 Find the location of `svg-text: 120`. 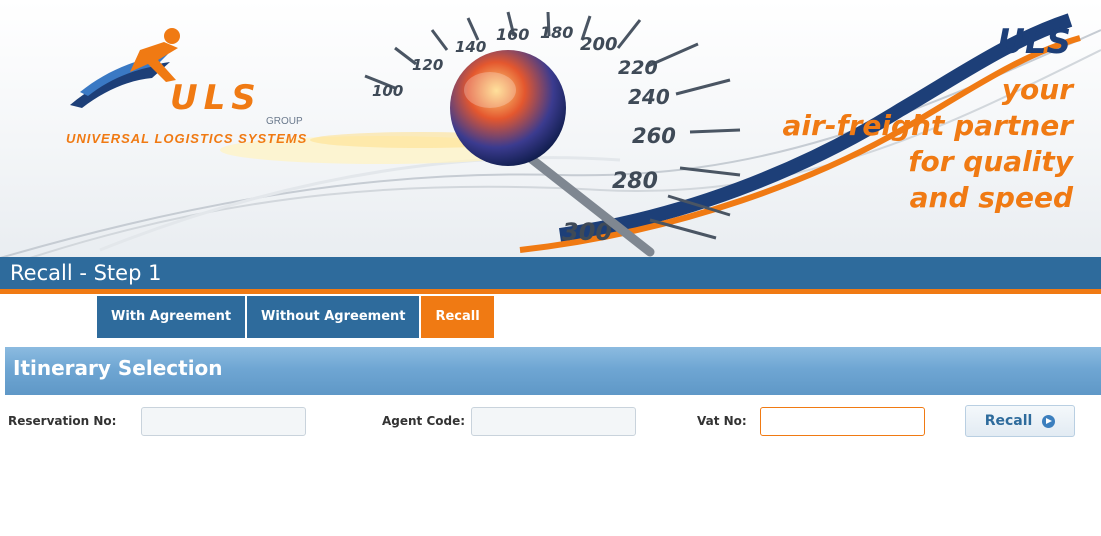

svg-text: 120 is located at coordinates (427, 65).